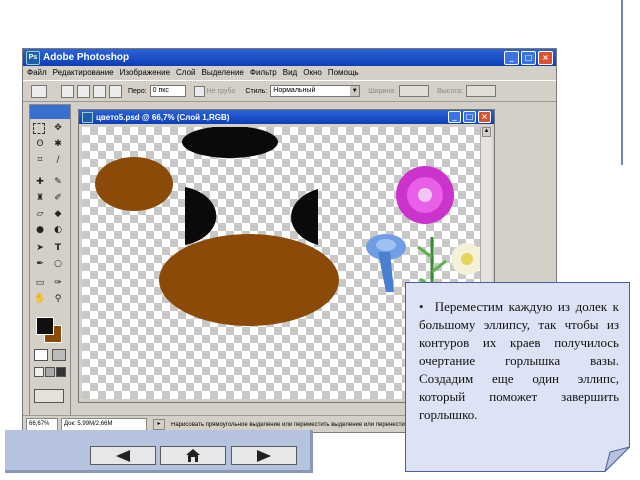 This screenshot has height=480, width=640. I want to click on doc-close-icon: ×, so click(484, 117).